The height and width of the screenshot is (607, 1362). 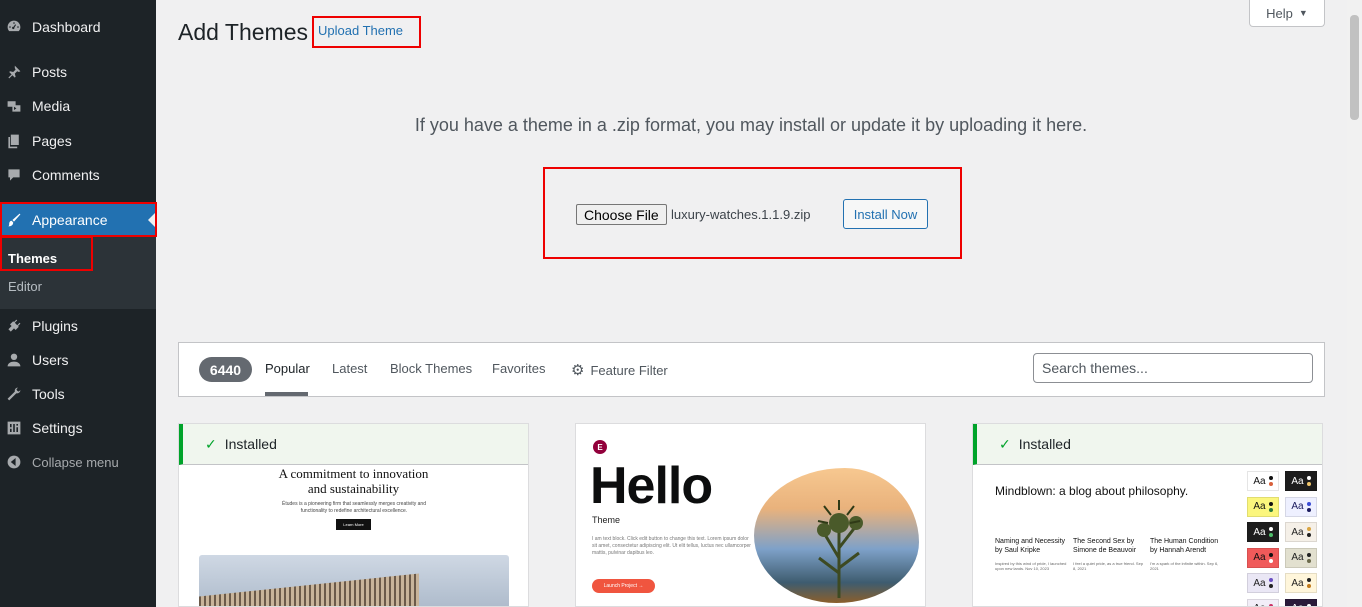 I want to click on install-now-button: Install Now, so click(x=885, y=214).